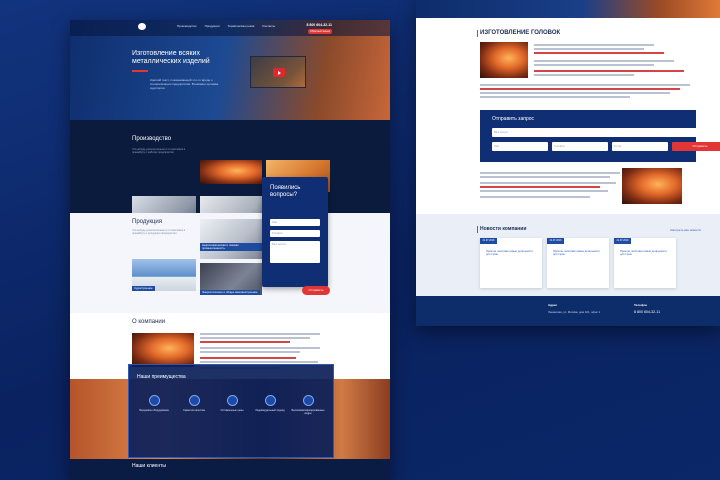 This screenshot has width=720, height=480. What do you see at coordinates (143, 288) in the screenshot?
I see `tile-shipbuilding-label: Судостроение` at bounding box center [143, 288].